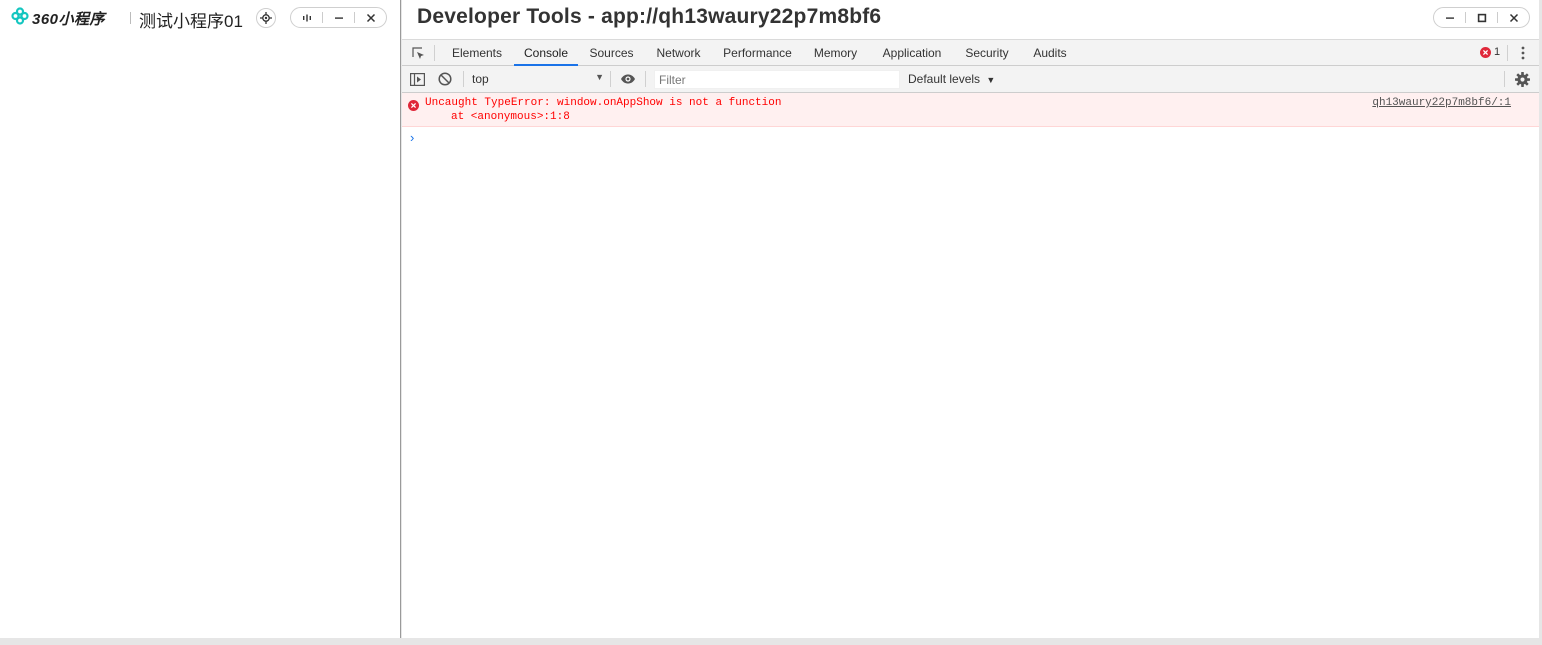 This screenshot has height=645, width=1542. What do you see at coordinates (1441, 103) in the screenshot?
I see `error-source-link: qh13waury22p7m8bf6/:1` at bounding box center [1441, 103].